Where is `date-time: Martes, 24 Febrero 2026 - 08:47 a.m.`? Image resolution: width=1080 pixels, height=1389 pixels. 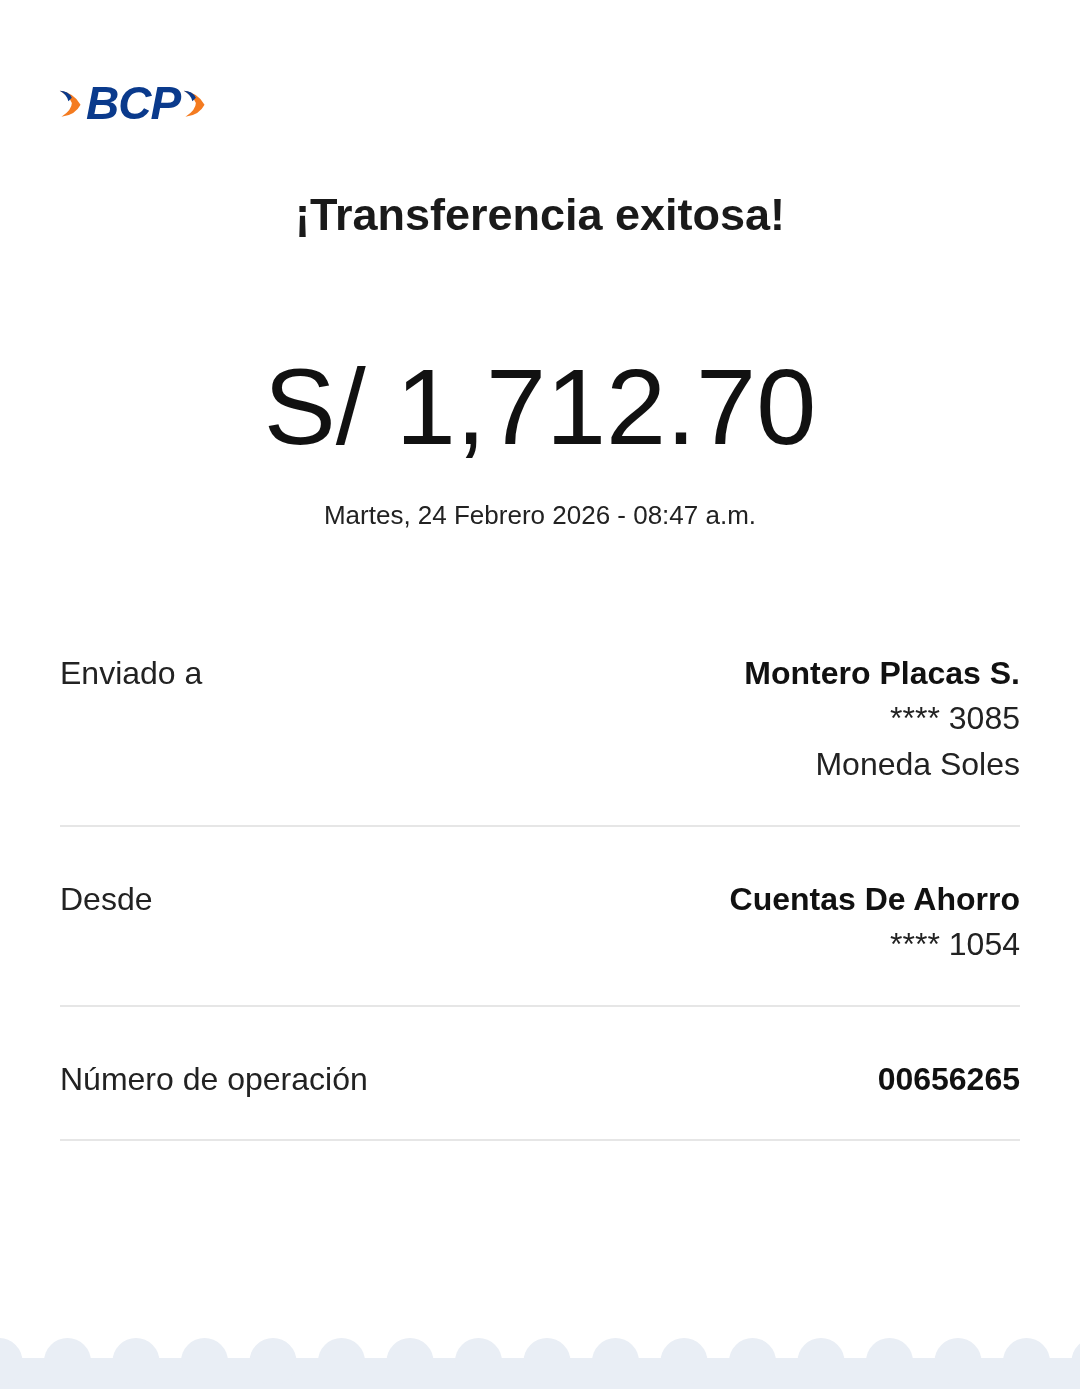 date-time: Martes, 24 Febrero 2026 - 08:47 a.m. is located at coordinates (540, 515).